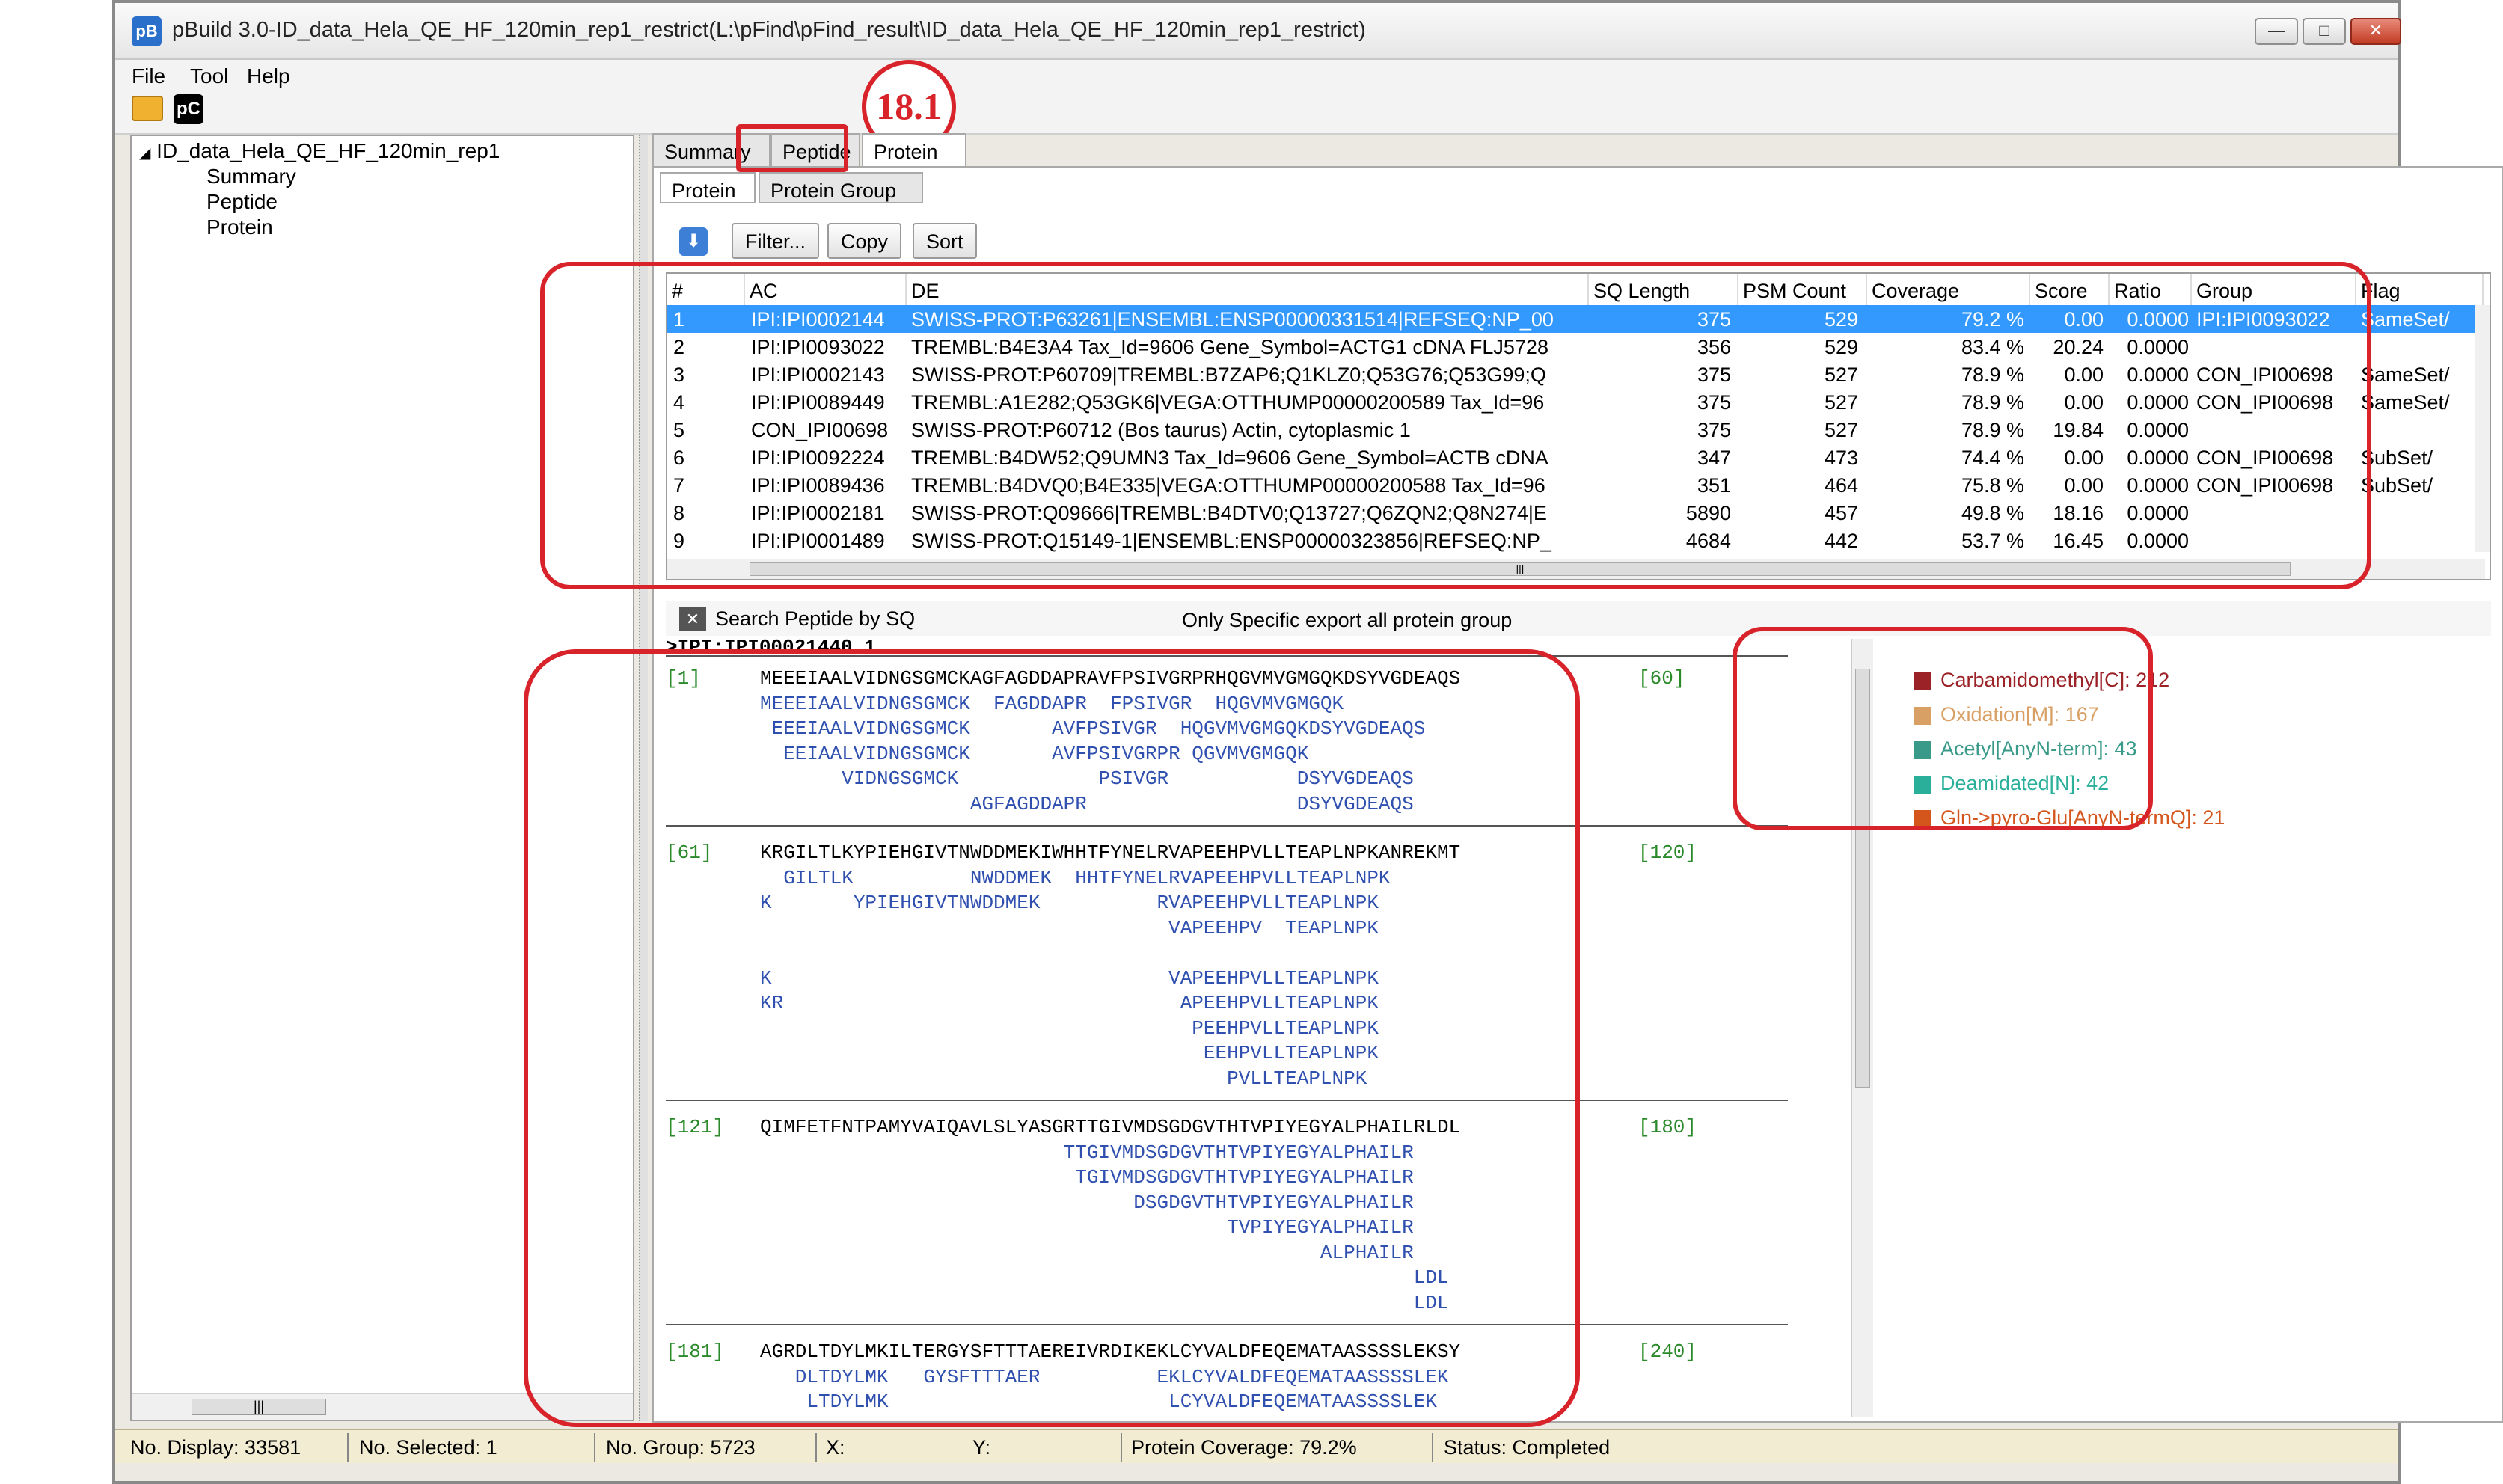  I want to click on export-down-icon: ⬇, so click(694, 241).